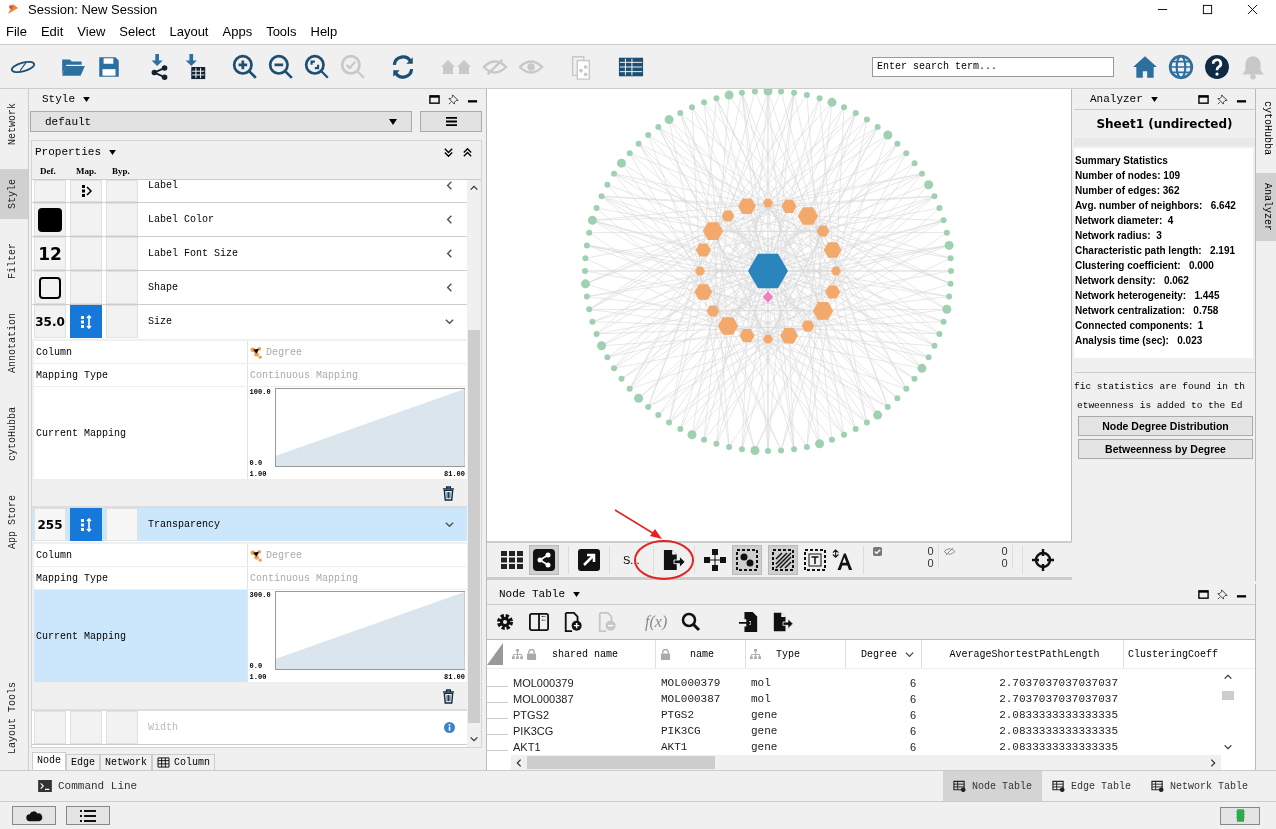 Image resolution: width=1276 pixels, height=829 pixels. I want to click on menu-item: Help, so click(324, 31).